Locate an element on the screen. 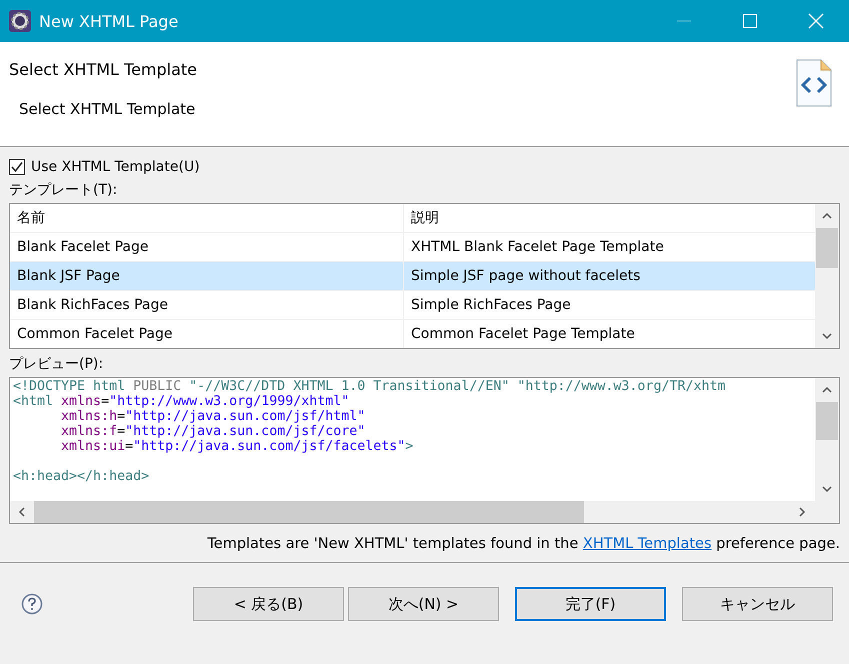  template-row: Blank RichFaces Page Simple RichFaces Page is located at coordinates (412, 305).